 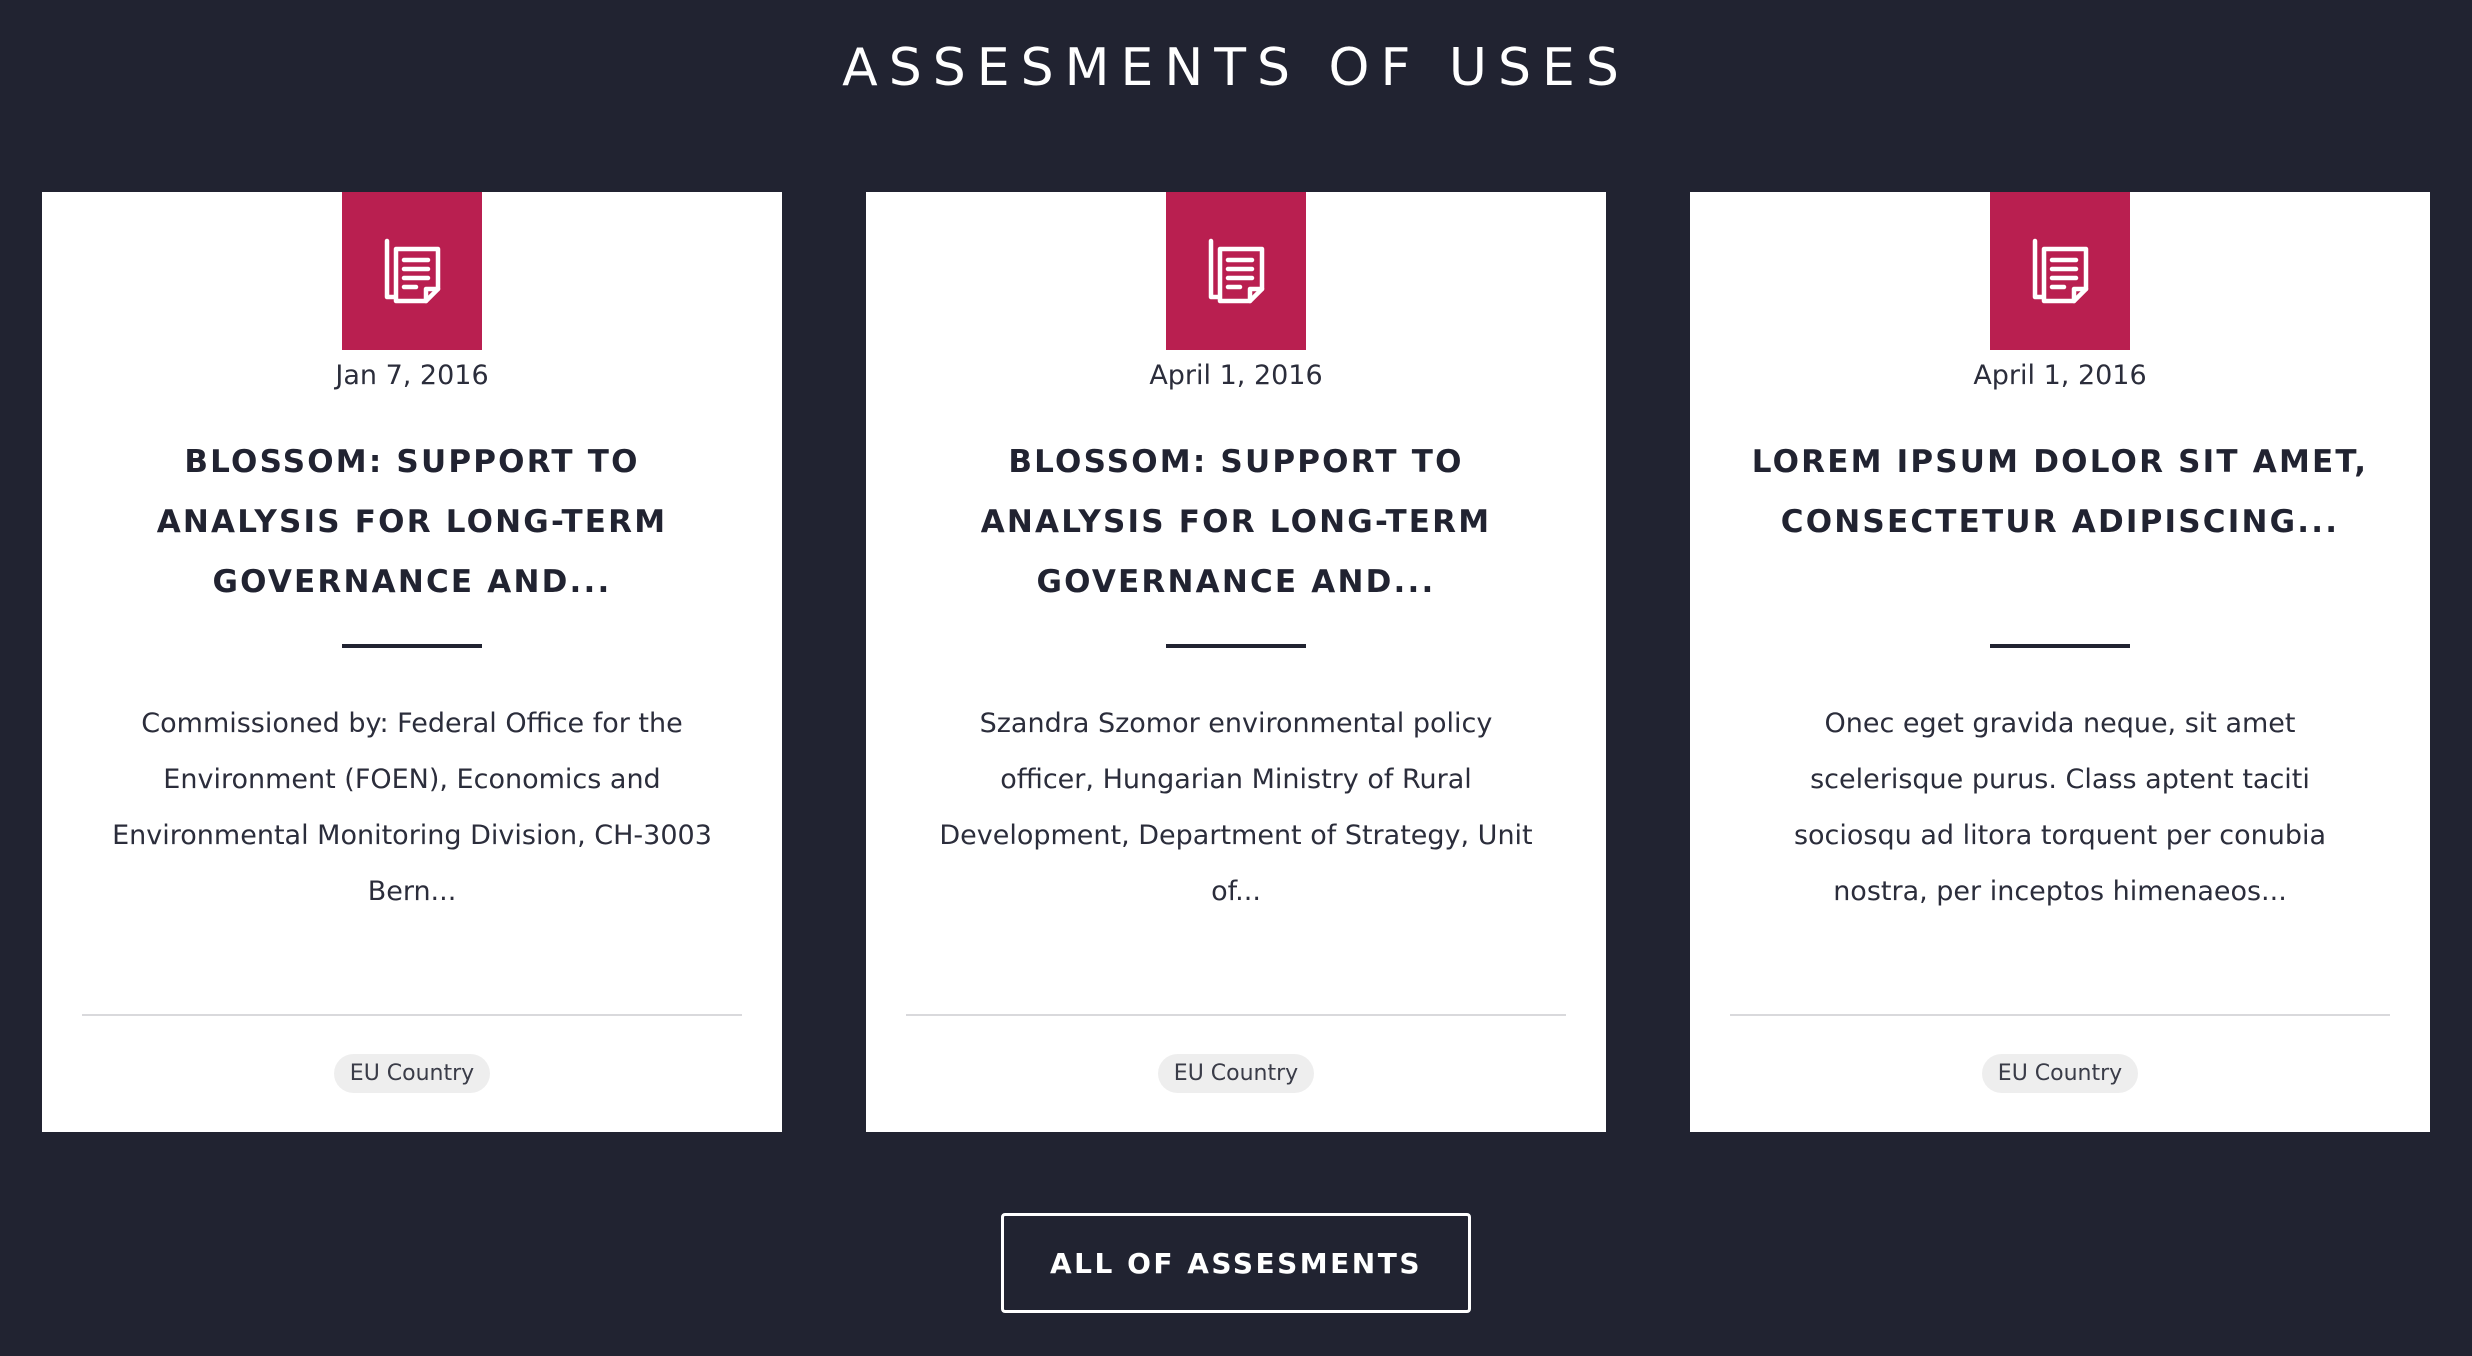 I want to click on card-date: Jan 7, 2016, so click(x=412, y=375).